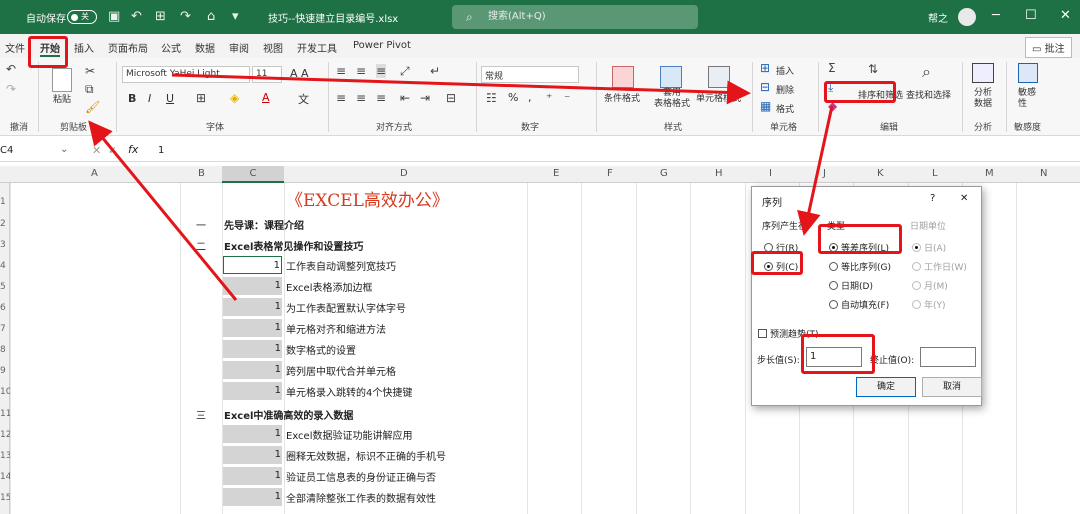 Image resolution: width=1080 pixels, height=514 pixels. I want to click on arrow-to-fill, so click(461, 89).